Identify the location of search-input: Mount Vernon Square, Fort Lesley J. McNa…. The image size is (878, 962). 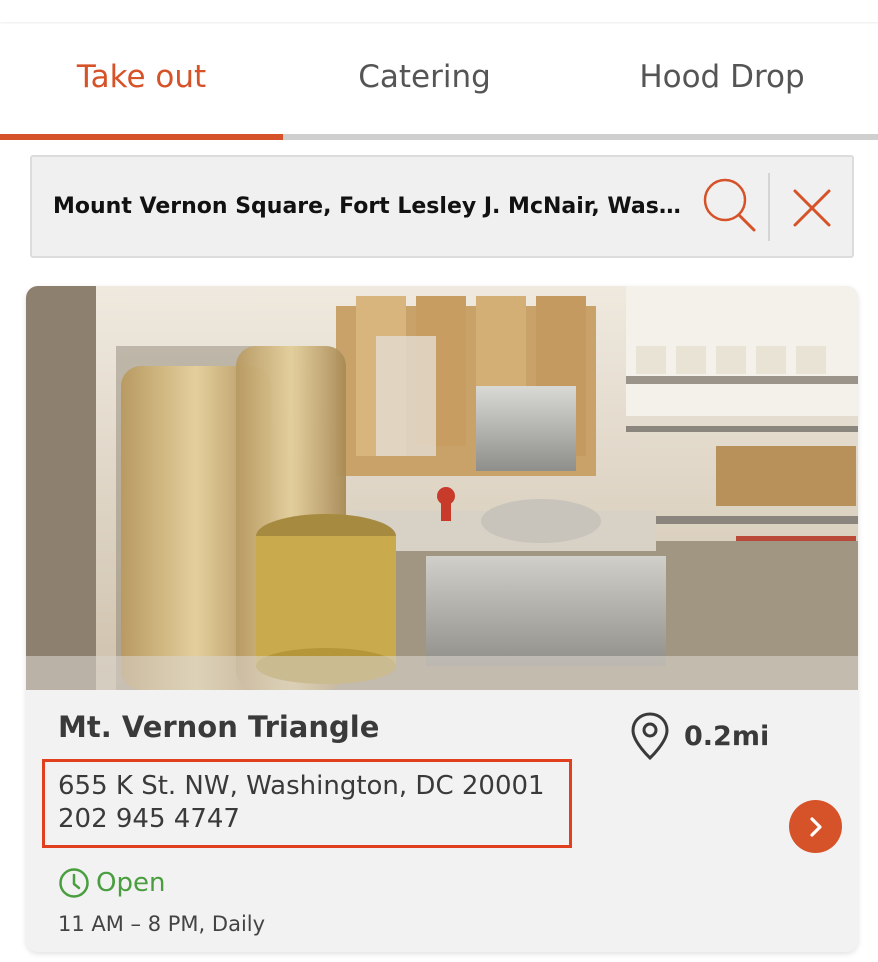
(373, 206).